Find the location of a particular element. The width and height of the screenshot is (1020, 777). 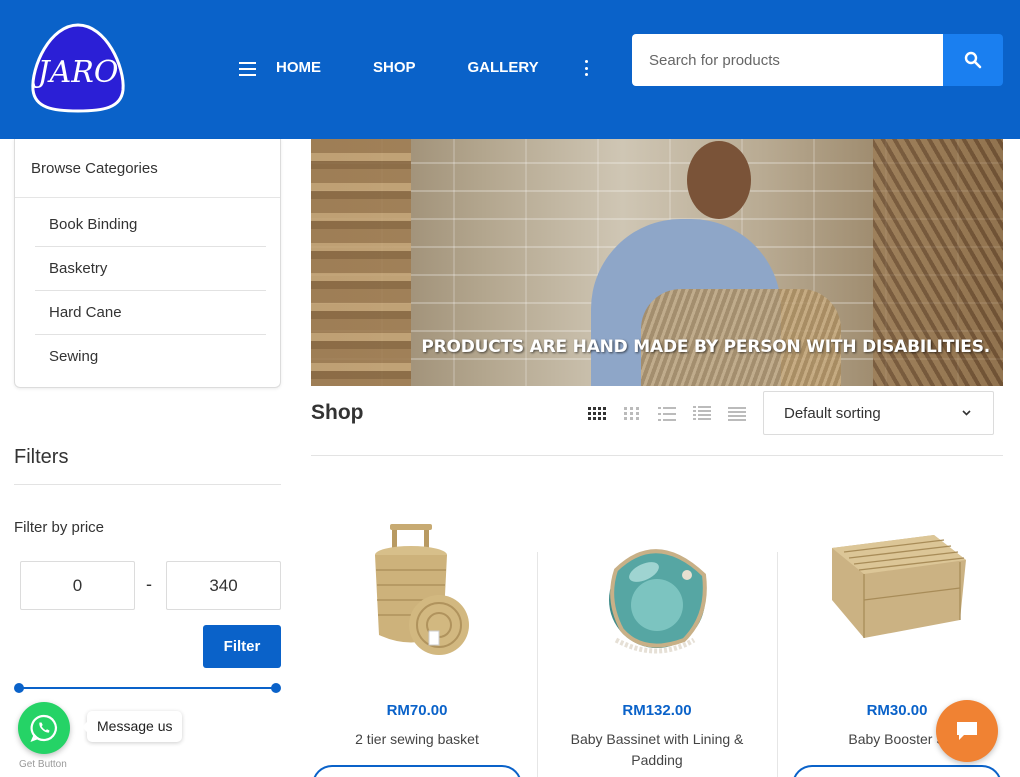

list-icon is located at coordinates (667, 414).